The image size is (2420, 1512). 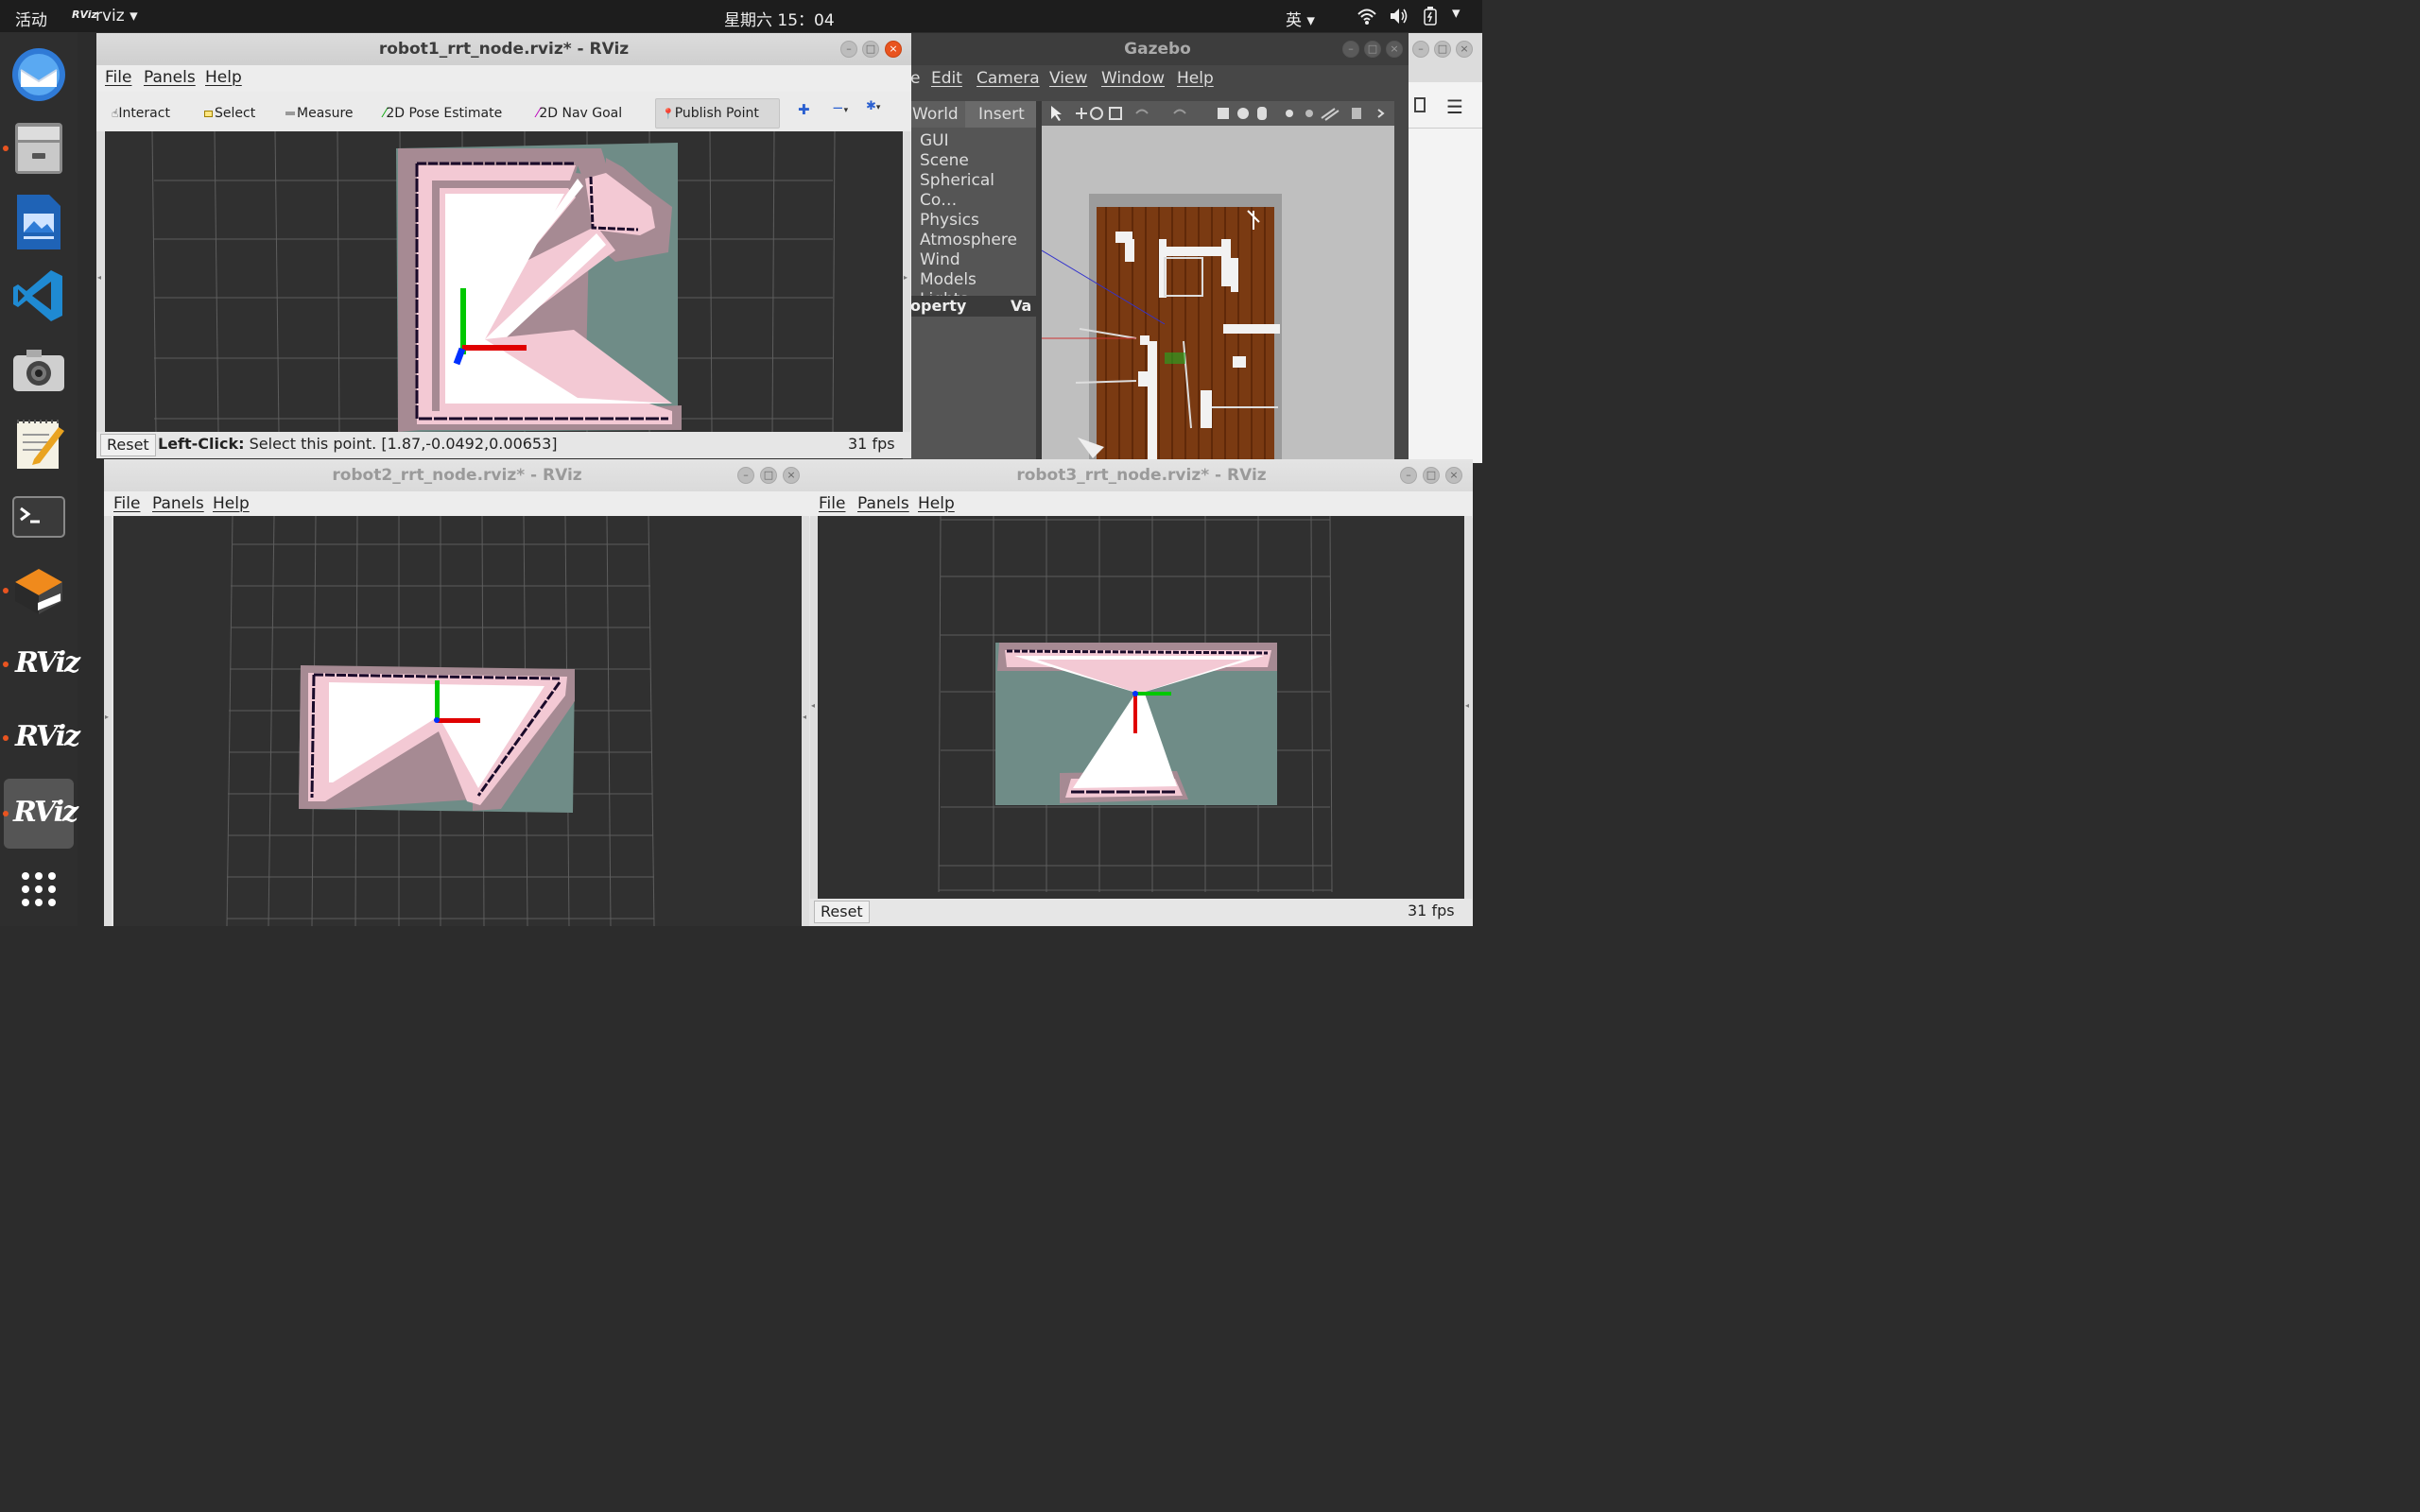 What do you see at coordinates (1133, 78) in the screenshot?
I see `menu-window: Window` at bounding box center [1133, 78].